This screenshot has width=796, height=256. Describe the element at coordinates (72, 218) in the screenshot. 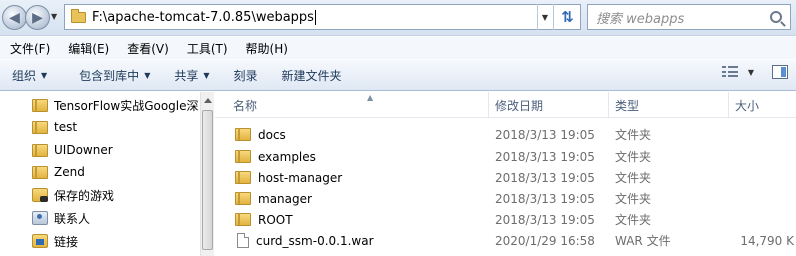

I see `nav-item-label: 联系人` at that location.